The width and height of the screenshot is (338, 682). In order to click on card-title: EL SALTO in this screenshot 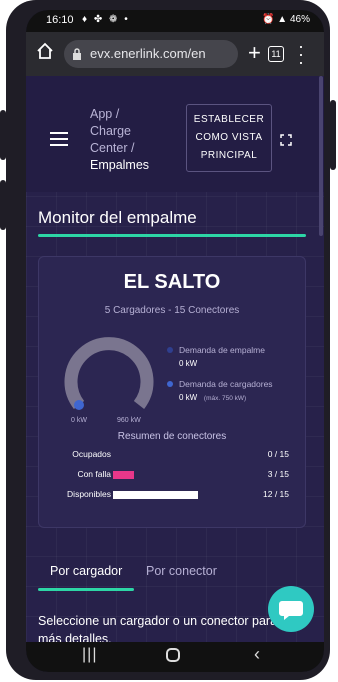, I will do `click(172, 282)`.